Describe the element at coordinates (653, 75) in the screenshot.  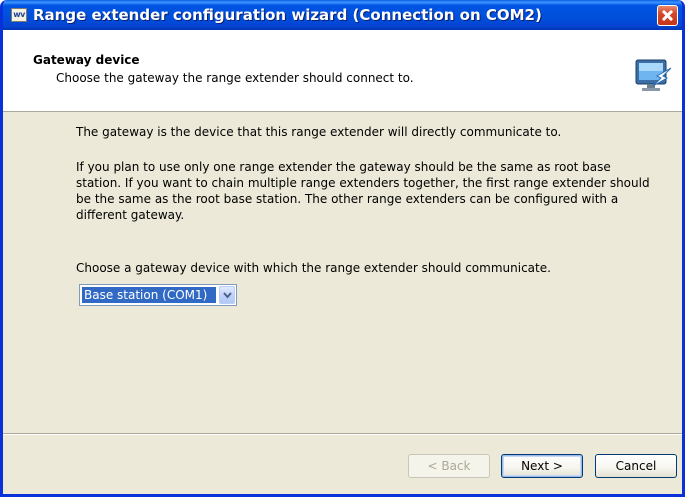
I see `connection-wizard-icon` at that location.